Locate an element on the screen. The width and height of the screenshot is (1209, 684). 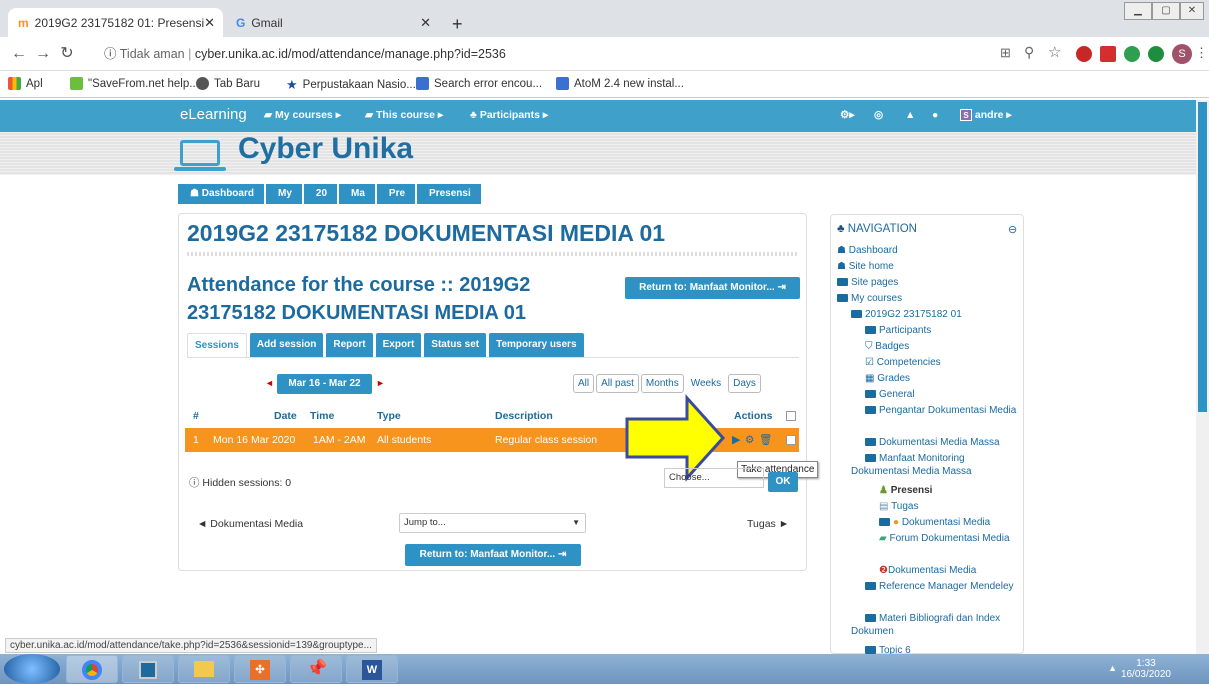
return-button-bottom: Return to: Manfaat Monitor... ⇥ is located at coordinates (493, 555).